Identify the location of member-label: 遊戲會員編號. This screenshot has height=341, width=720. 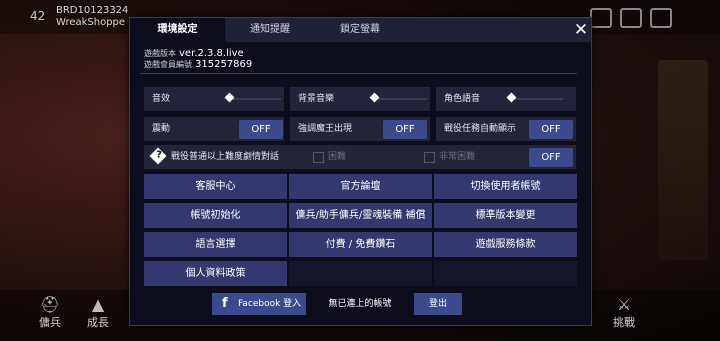
(168, 64).